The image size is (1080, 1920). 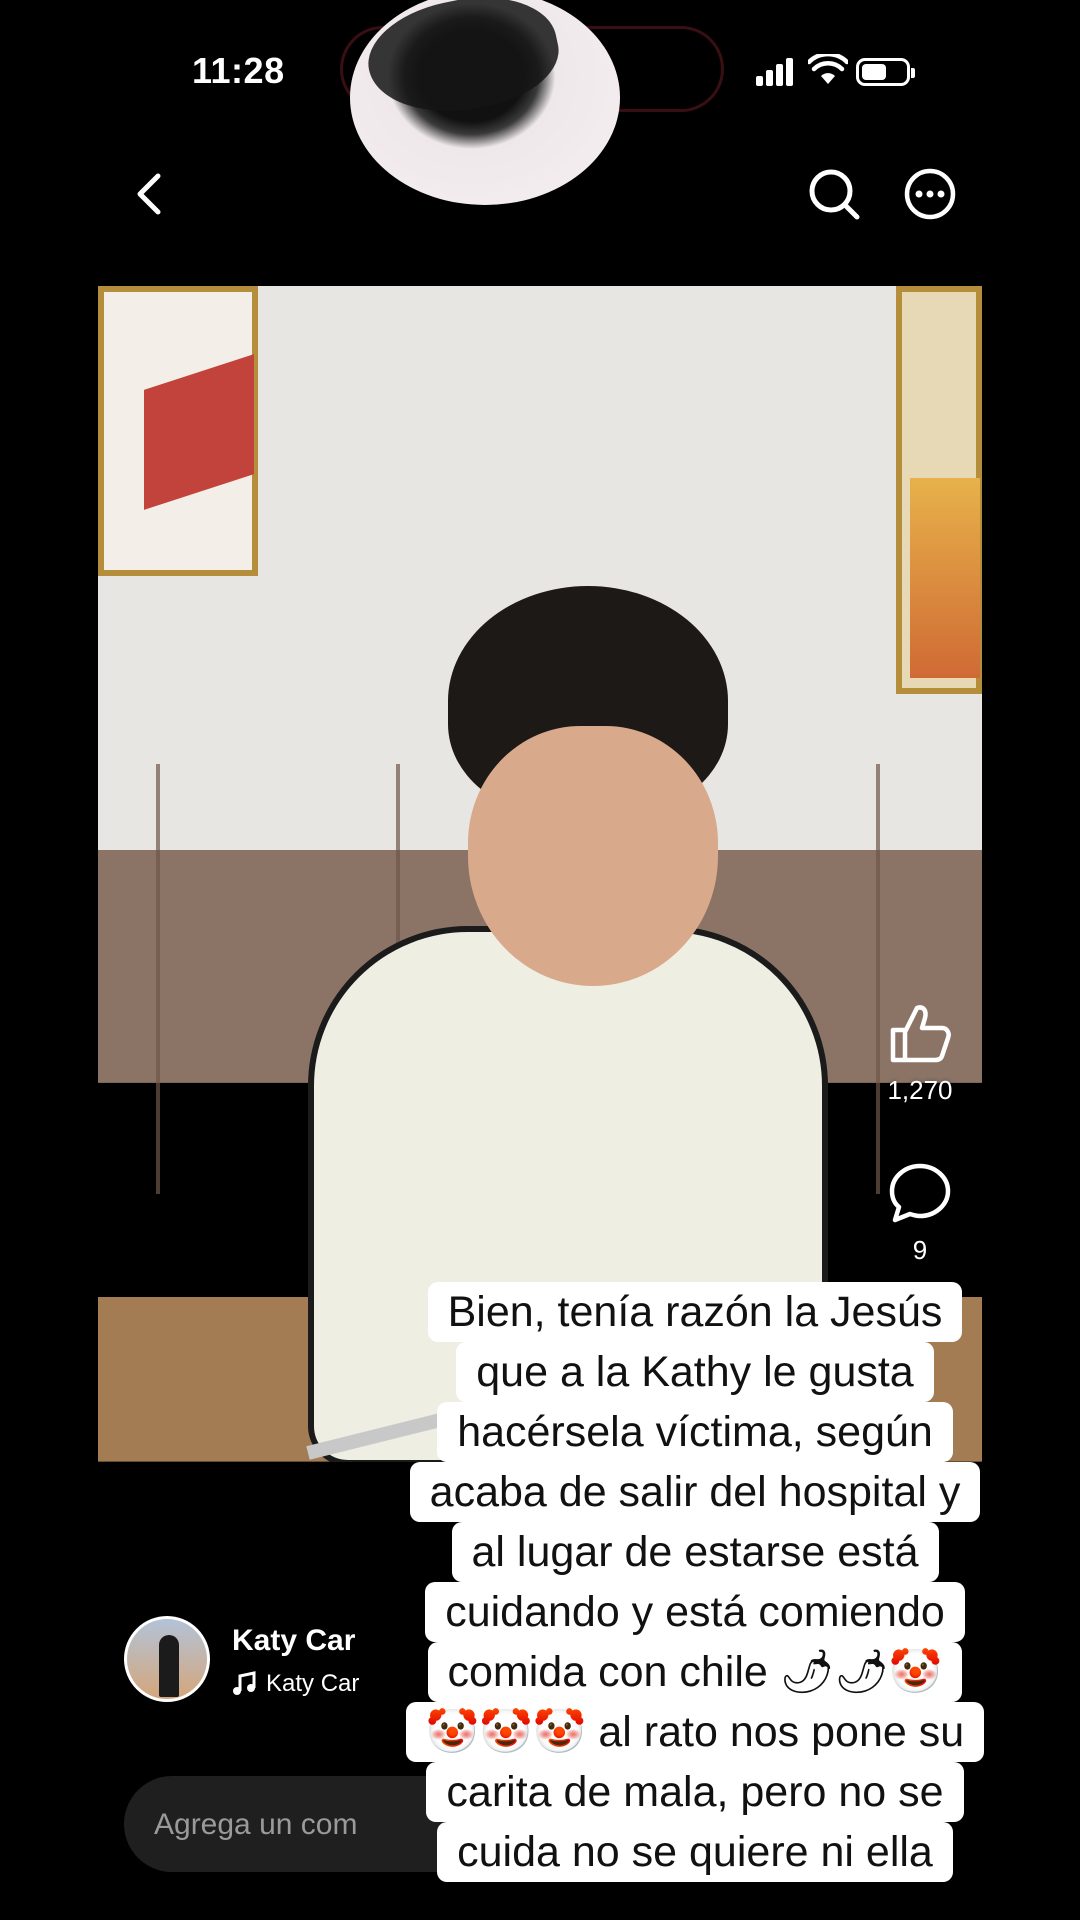 What do you see at coordinates (920, 1090) in the screenshot?
I see `like-count: 1,270` at bounding box center [920, 1090].